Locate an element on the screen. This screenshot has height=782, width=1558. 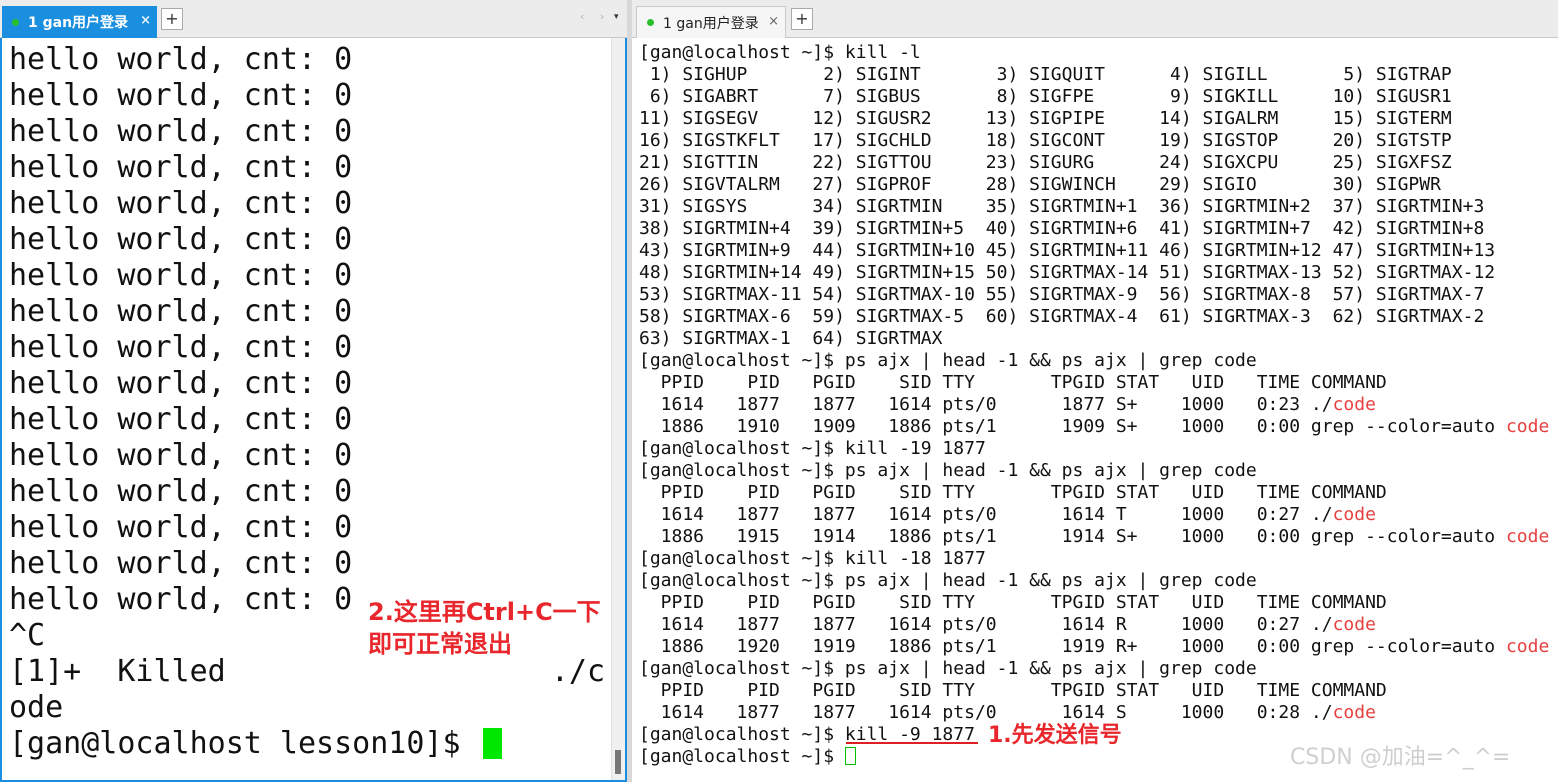
tab-nav-arrows-icon: ‹ › is located at coordinates (595, 16).